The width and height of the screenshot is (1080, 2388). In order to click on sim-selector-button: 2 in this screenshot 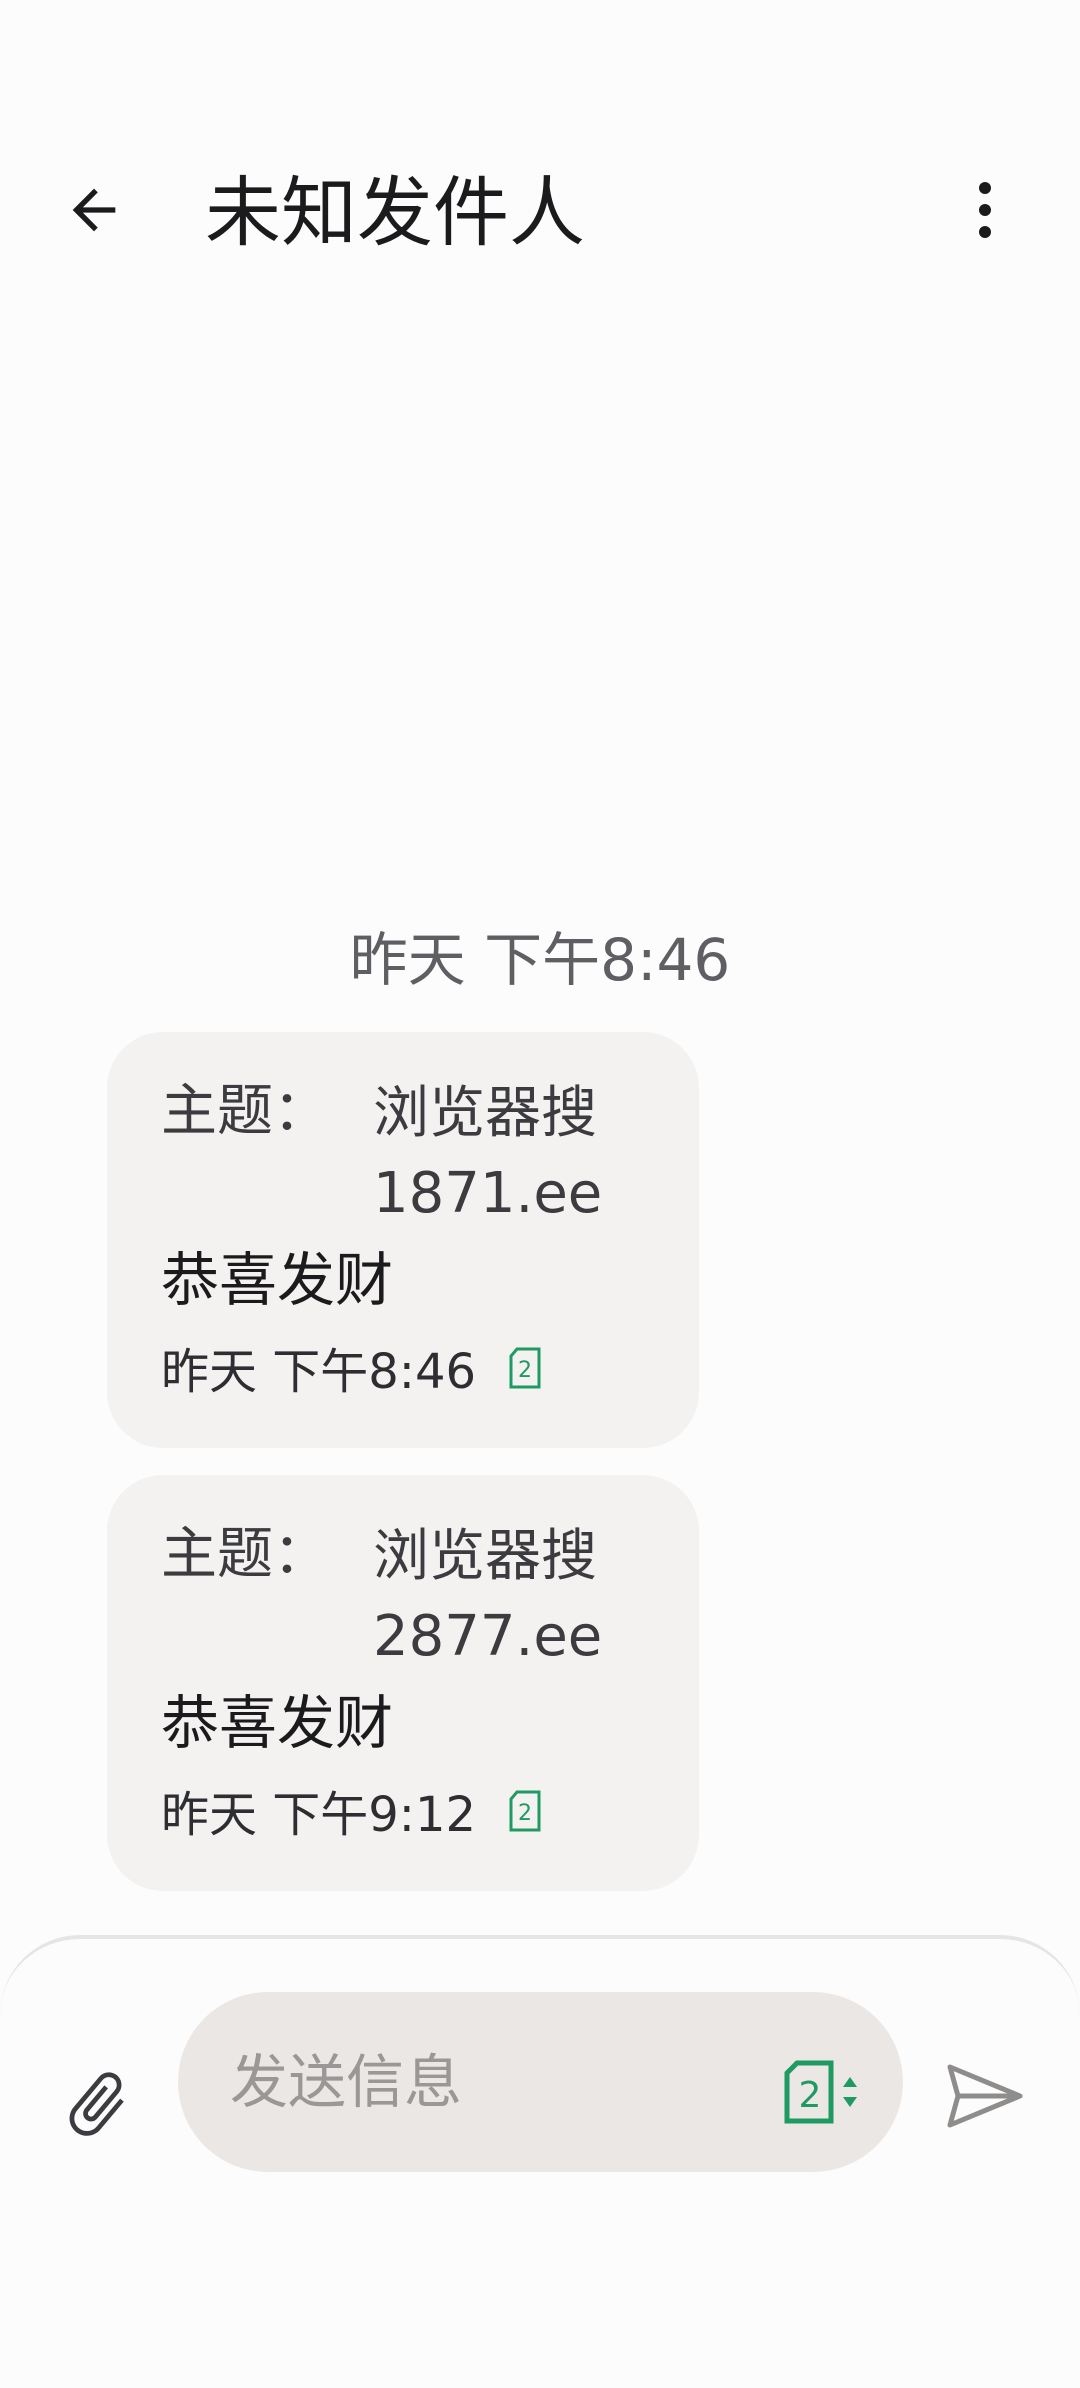, I will do `click(823, 2092)`.